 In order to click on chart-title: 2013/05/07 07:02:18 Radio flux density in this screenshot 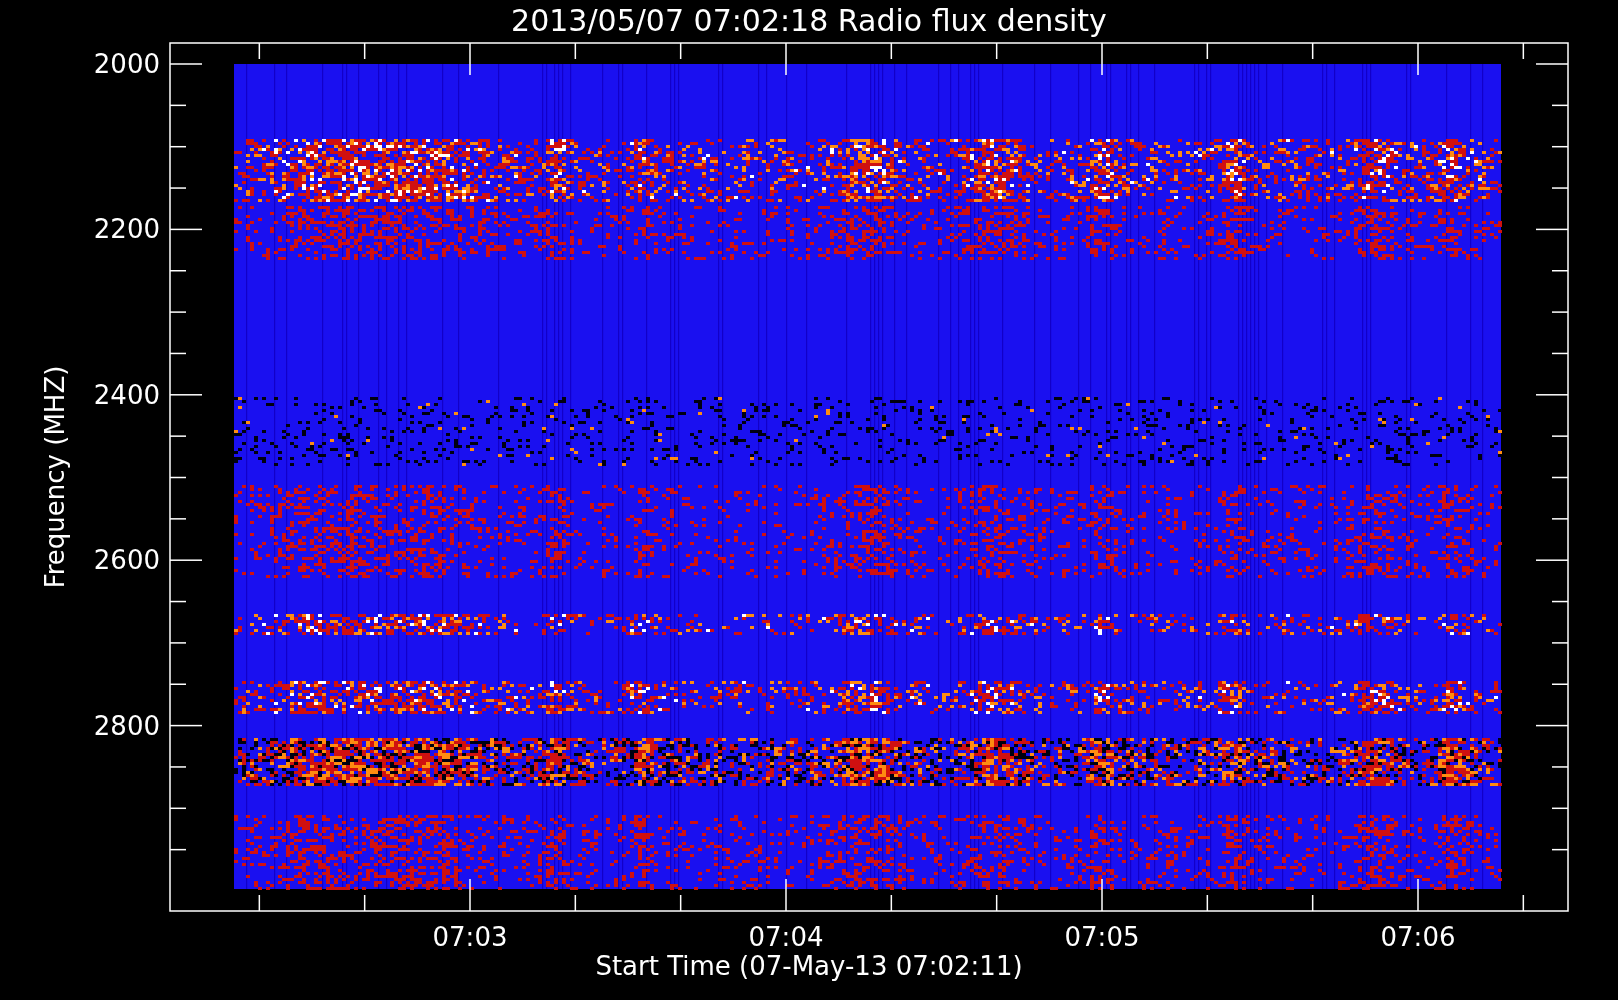, I will do `click(809, 20)`.